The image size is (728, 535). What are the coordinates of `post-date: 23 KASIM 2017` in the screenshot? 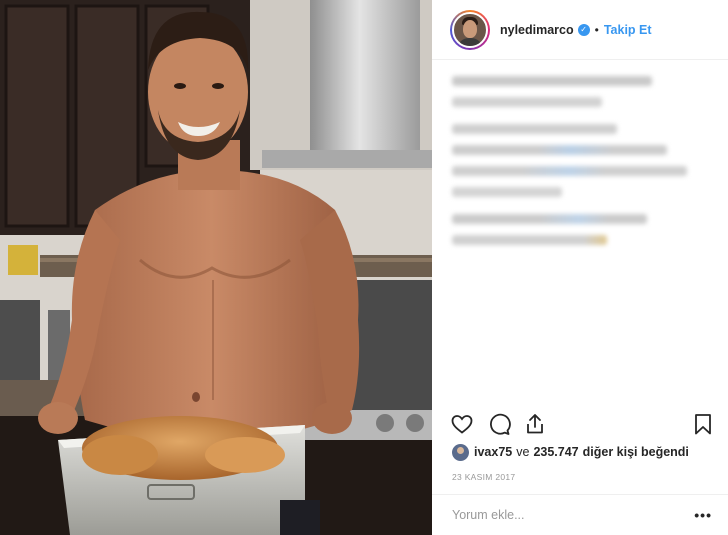 It's located at (483, 477).